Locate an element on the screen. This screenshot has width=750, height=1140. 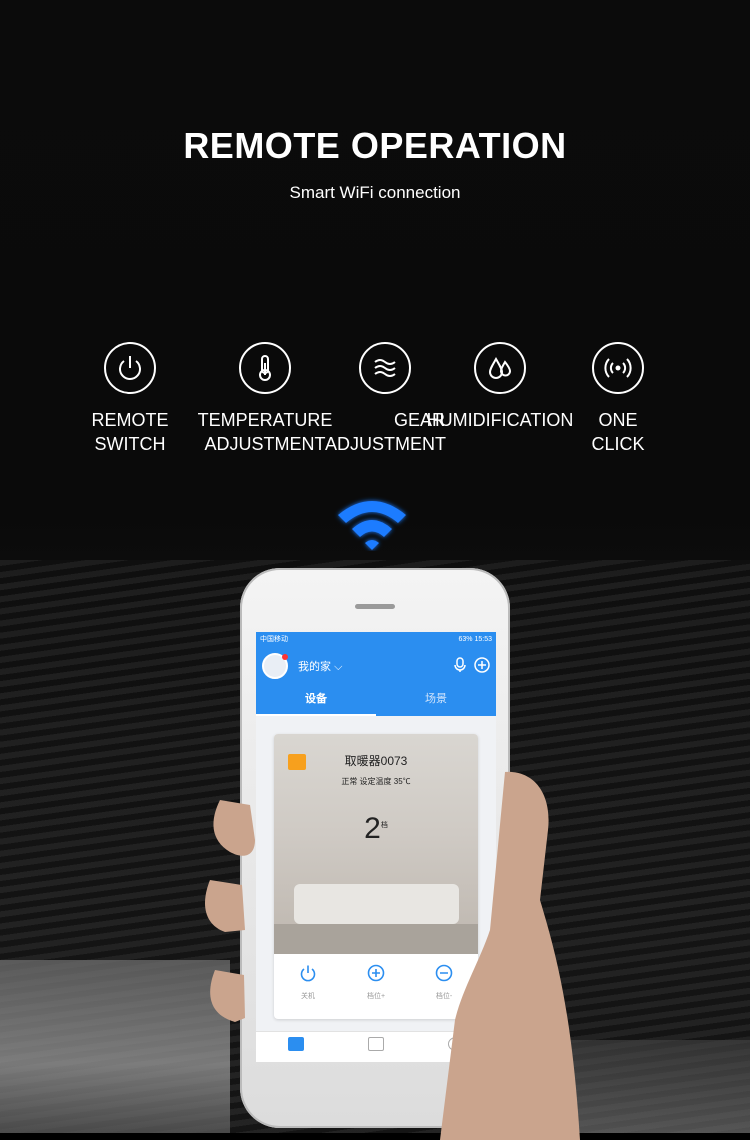
page-subtitle: Smart WiFi connection is located at coordinates (375, 192).